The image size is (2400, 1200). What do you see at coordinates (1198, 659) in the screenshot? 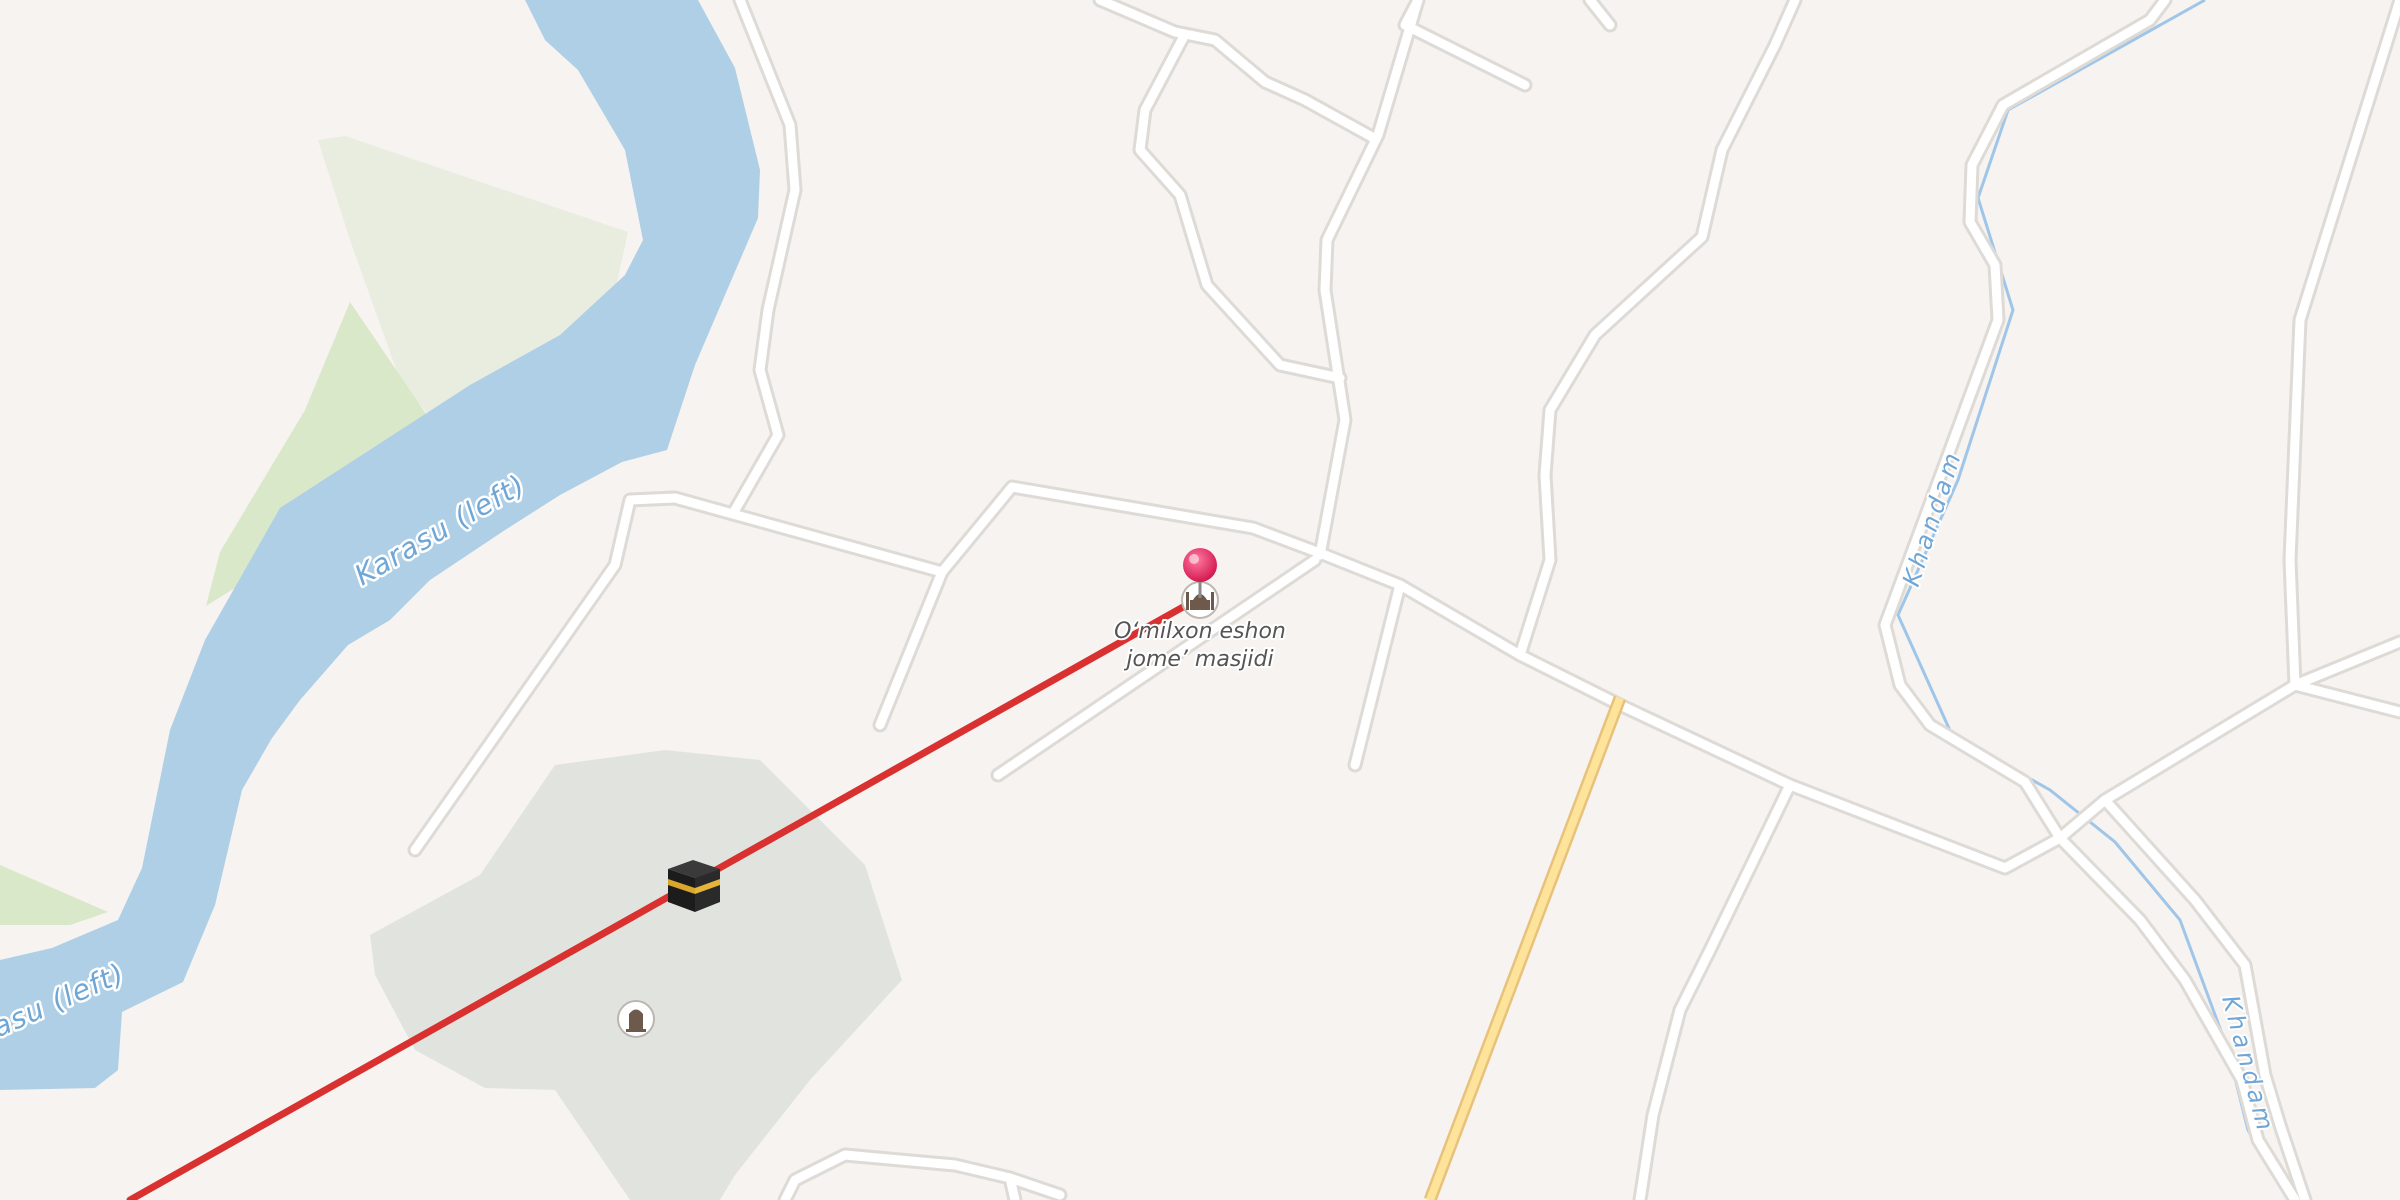
I see `mosque-name-line2: jome’ masjidi` at bounding box center [1198, 659].